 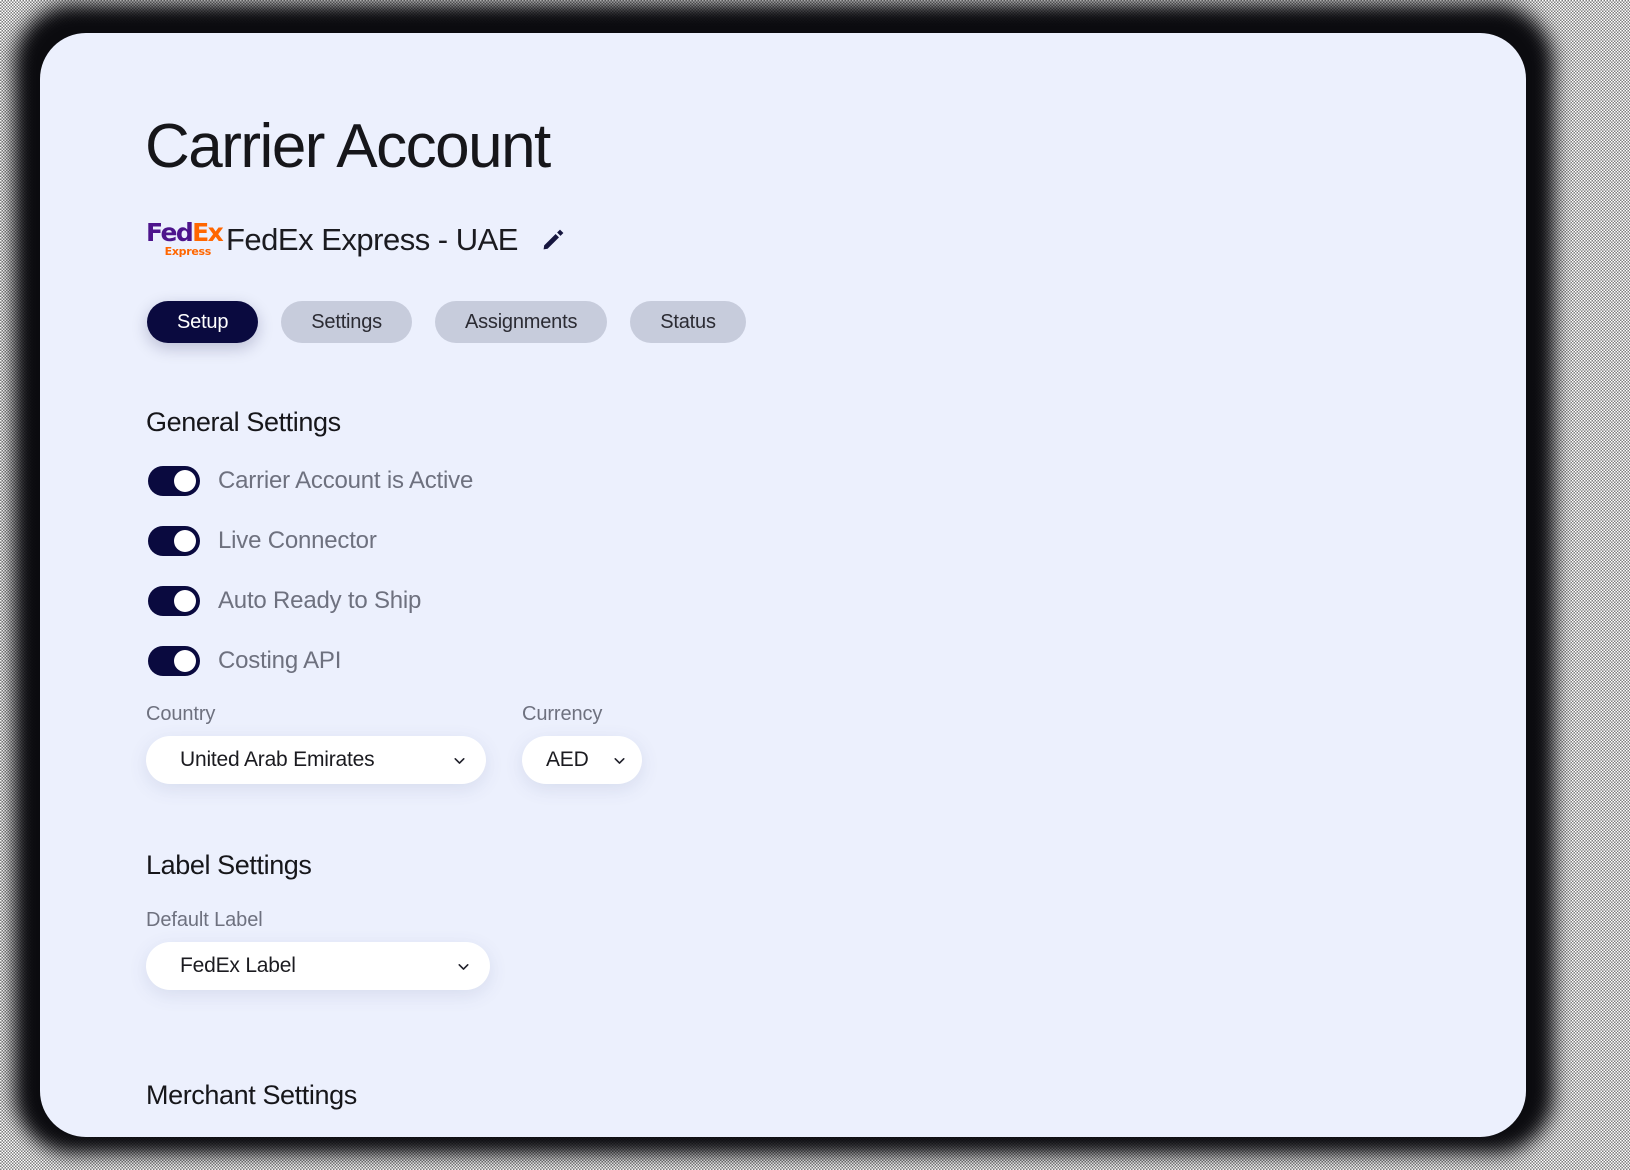 What do you see at coordinates (346, 322) in the screenshot?
I see `tab-settings: Settings` at bounding box center [346, 322].